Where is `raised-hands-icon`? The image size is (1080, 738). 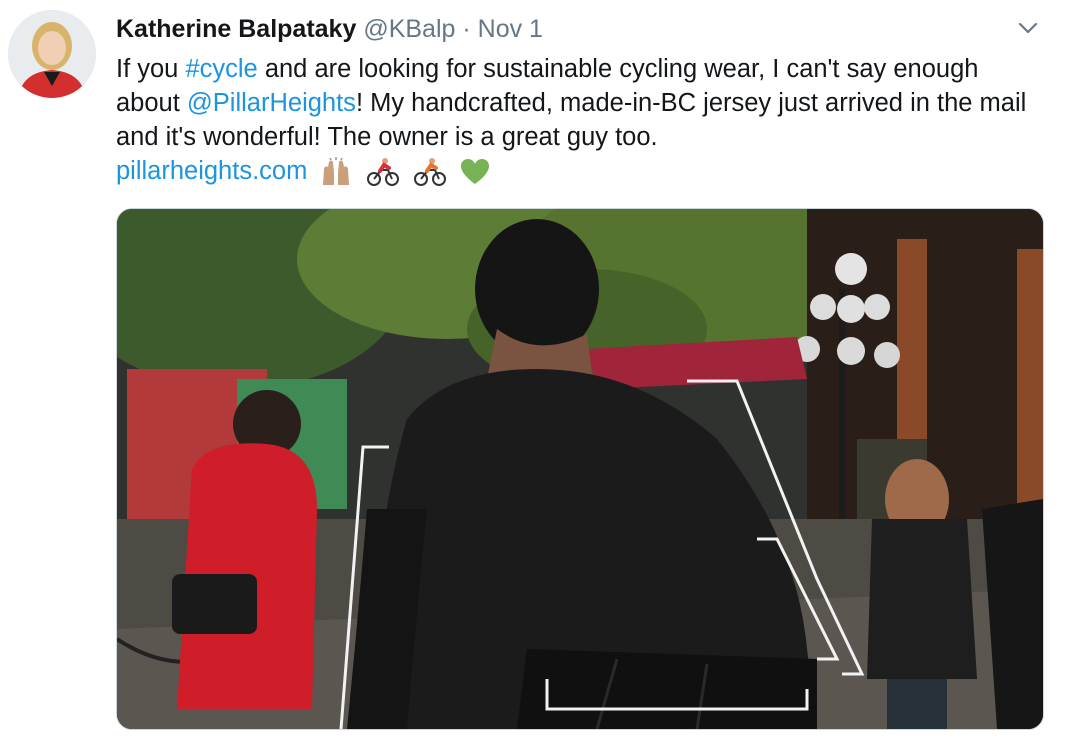 raised-hands-icon is located at coordinates (336, 171).